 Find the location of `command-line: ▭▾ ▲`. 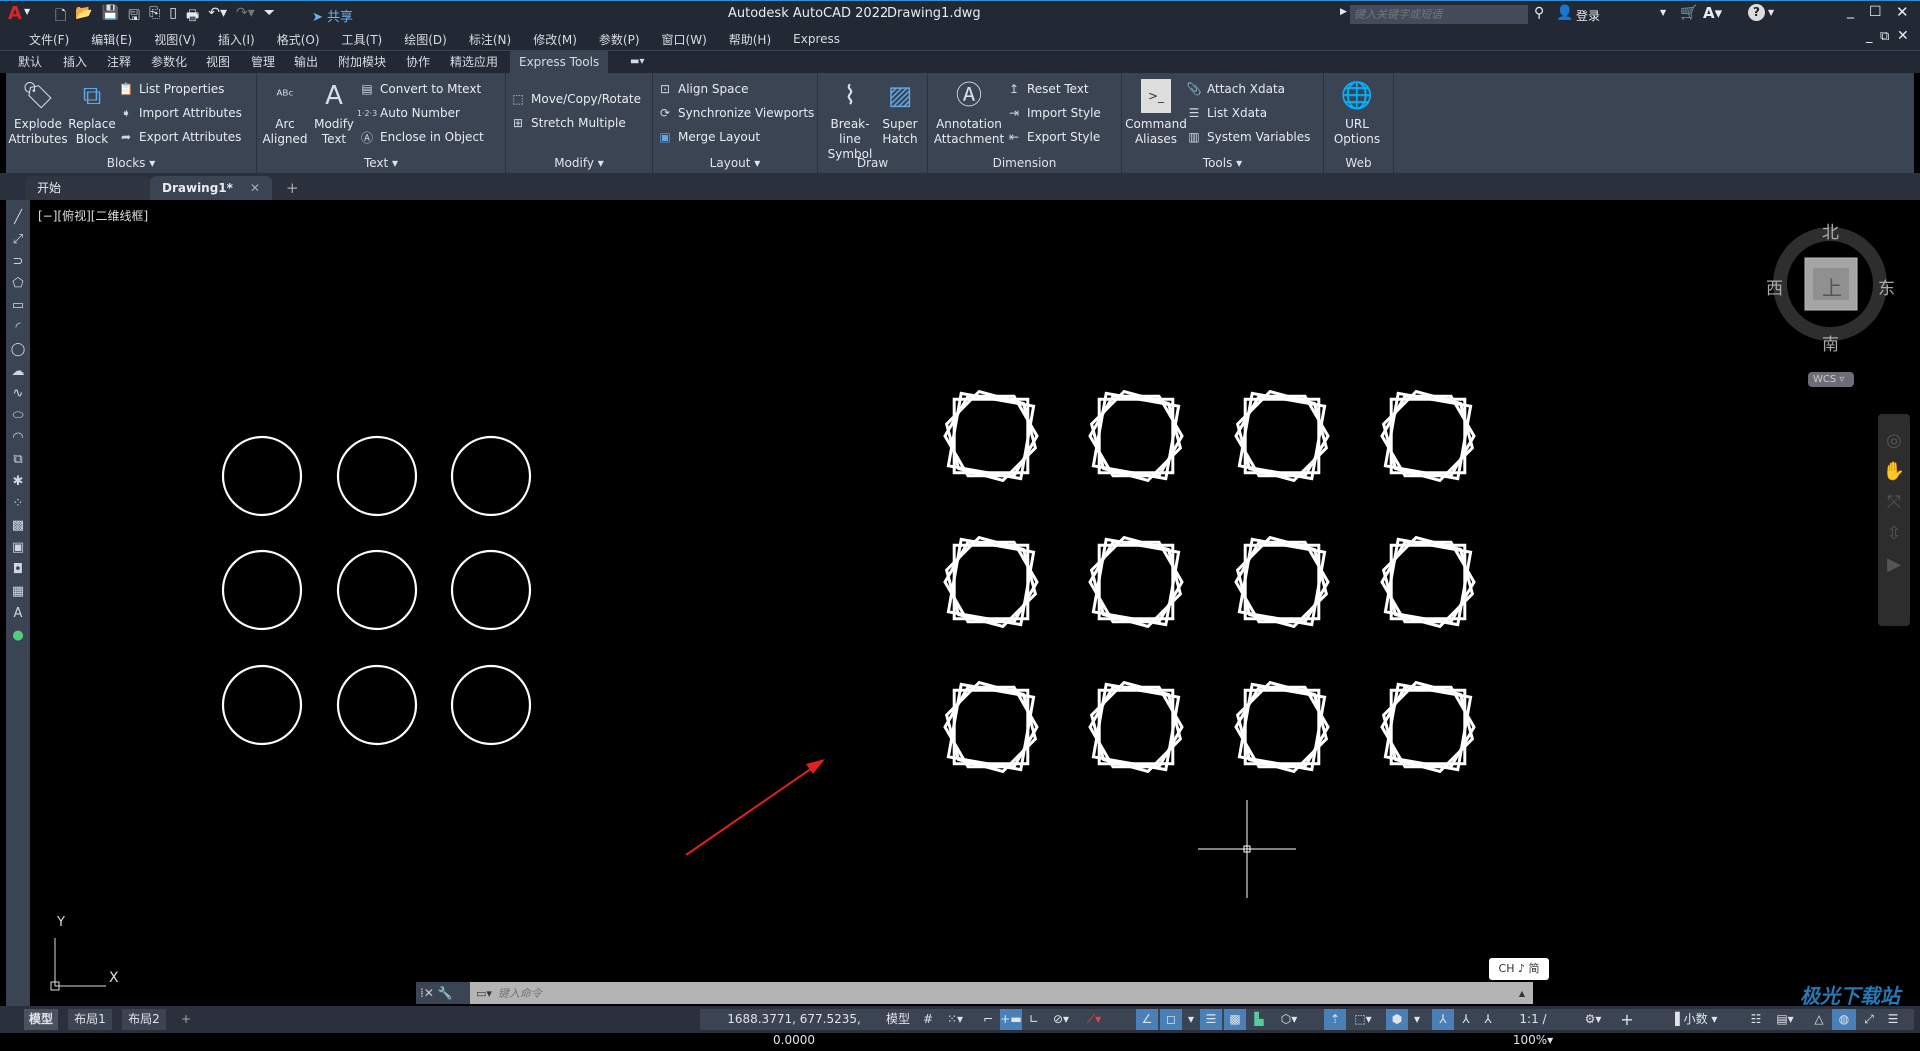

command-line: ▭▾ ▲ is located at coordinates (1001, 993).